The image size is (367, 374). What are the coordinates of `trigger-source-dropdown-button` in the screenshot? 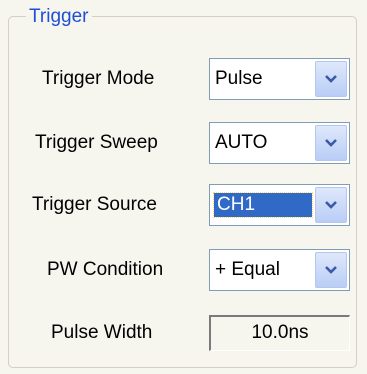 It's located at (331, 205).